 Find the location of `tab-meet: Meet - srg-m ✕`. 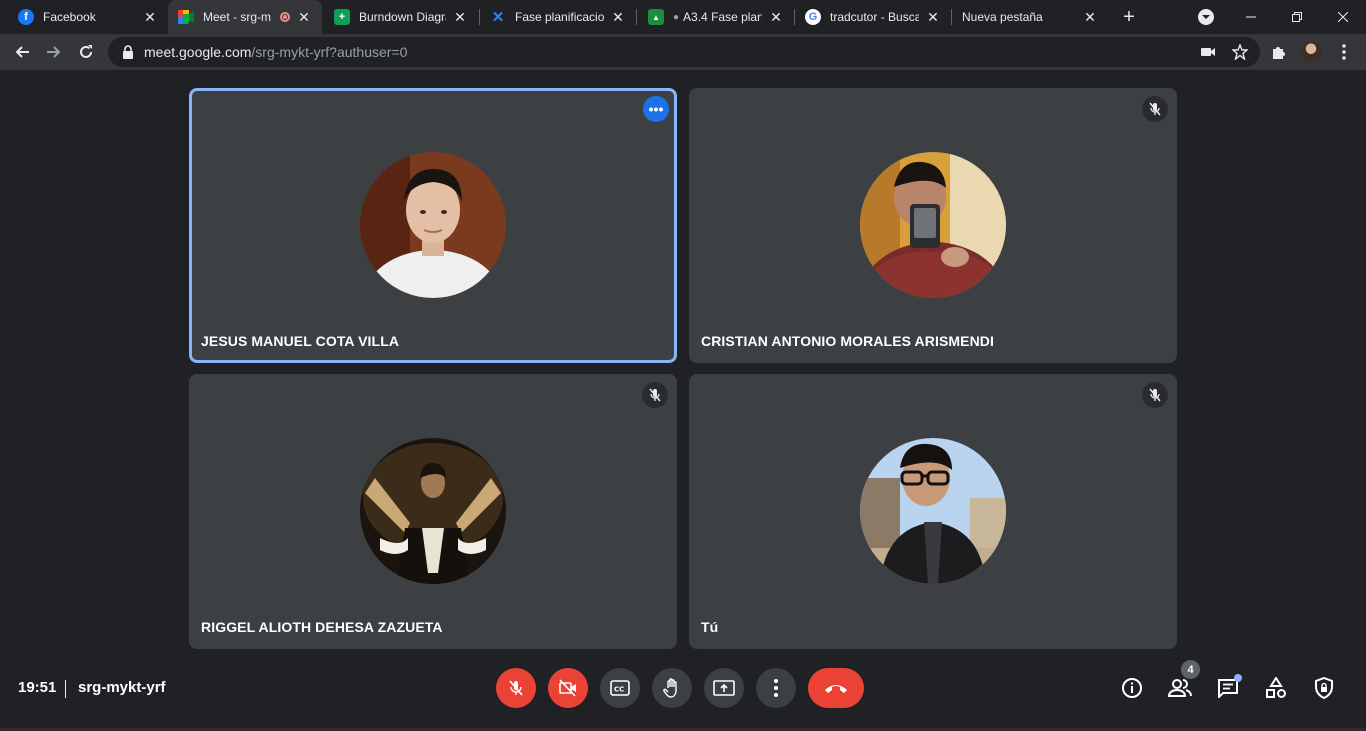

tab-meet: Meet - srg-m ✕ is located at coordinates (245, 17).